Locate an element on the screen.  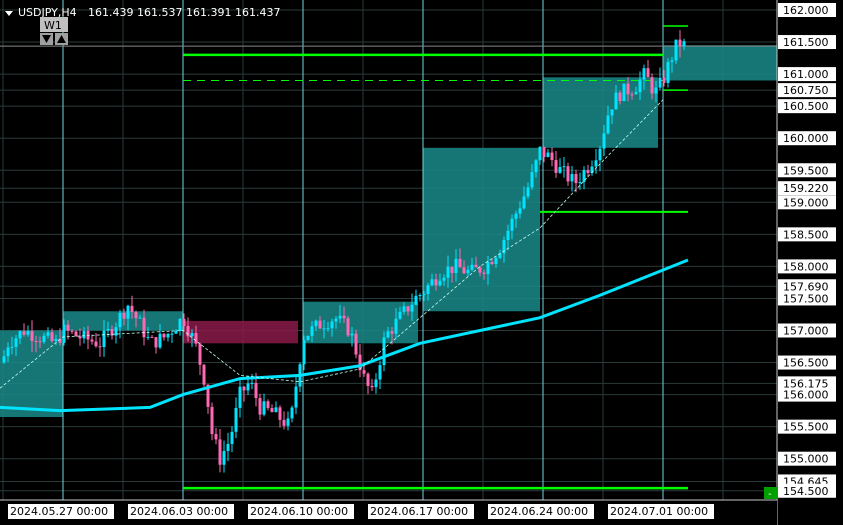
price-label: 156.500 is located at coordinates (806, 363).